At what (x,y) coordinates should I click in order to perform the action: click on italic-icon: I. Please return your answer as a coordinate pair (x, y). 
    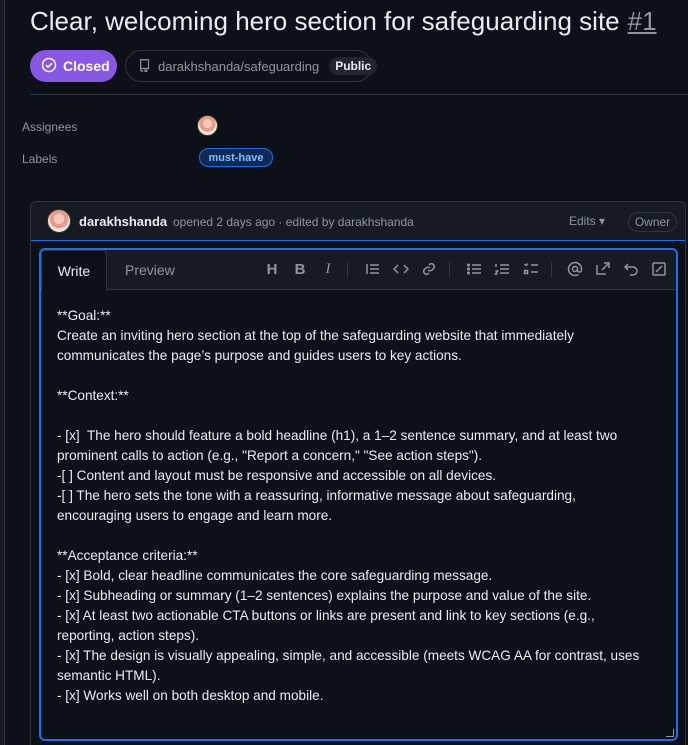
    Looking at the image, I should click on (328, 269).